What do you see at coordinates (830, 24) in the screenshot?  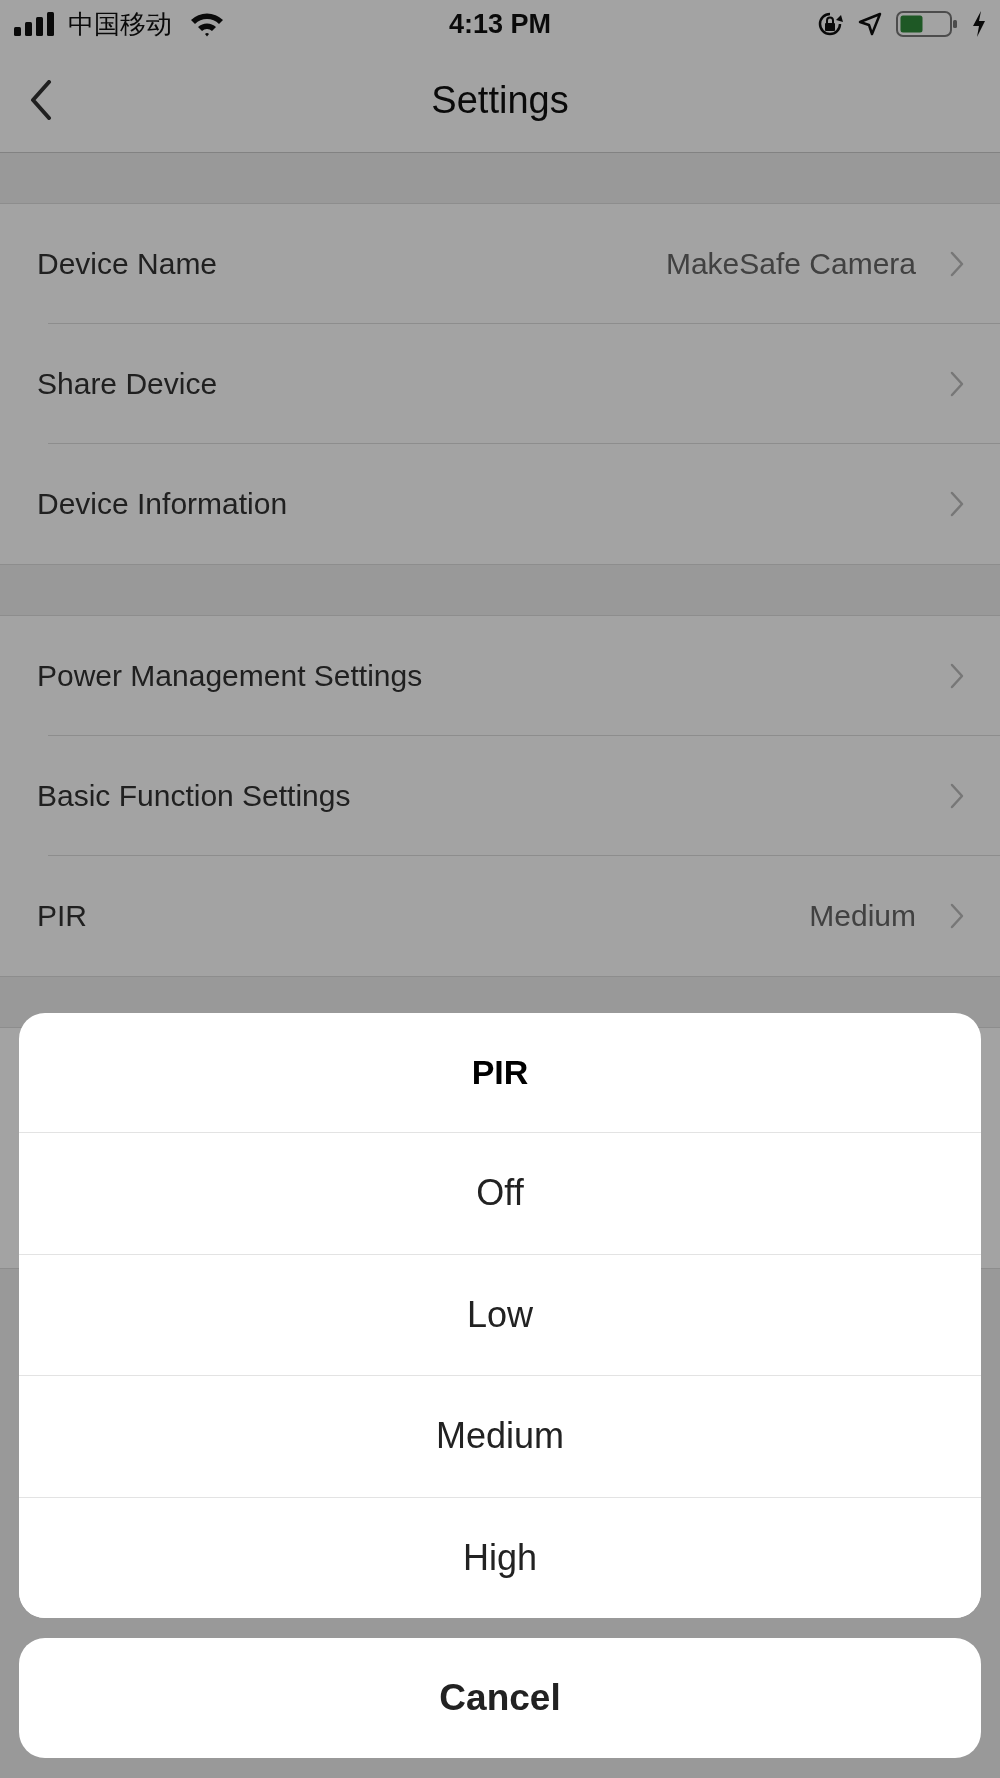 I see `rotation-lock-icon` at bounding box center [830, 24].